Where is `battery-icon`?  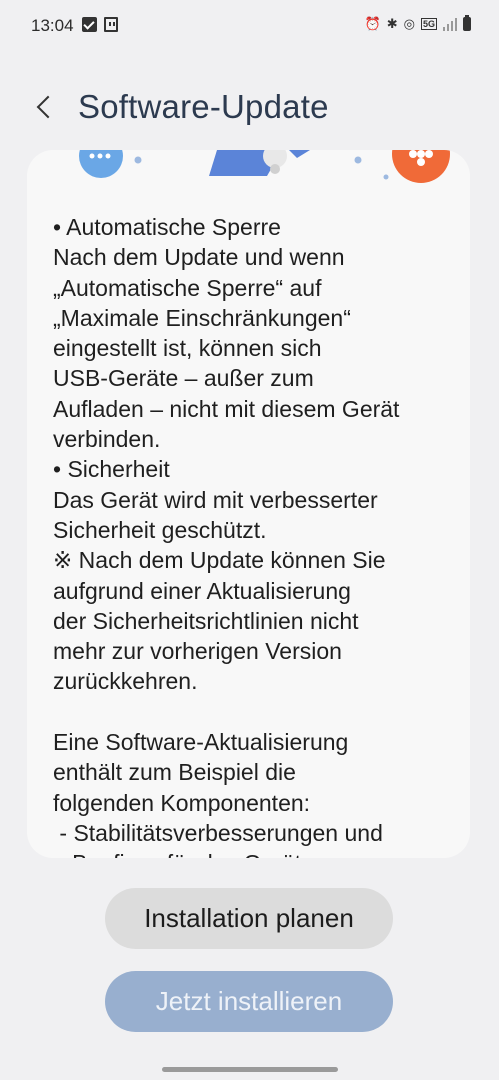
battery-icon is located at coordinates (467, 23).